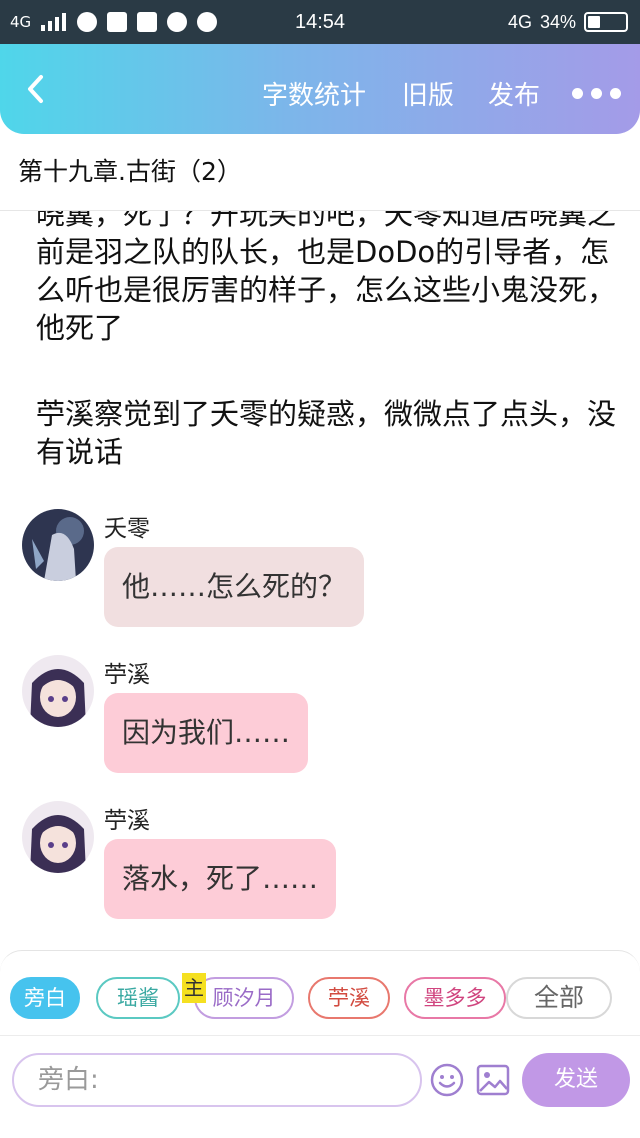  What do you see at coordinates (493, 1080) in the screenshot?
I see `image-icon` at bounding box center [493, 1080].